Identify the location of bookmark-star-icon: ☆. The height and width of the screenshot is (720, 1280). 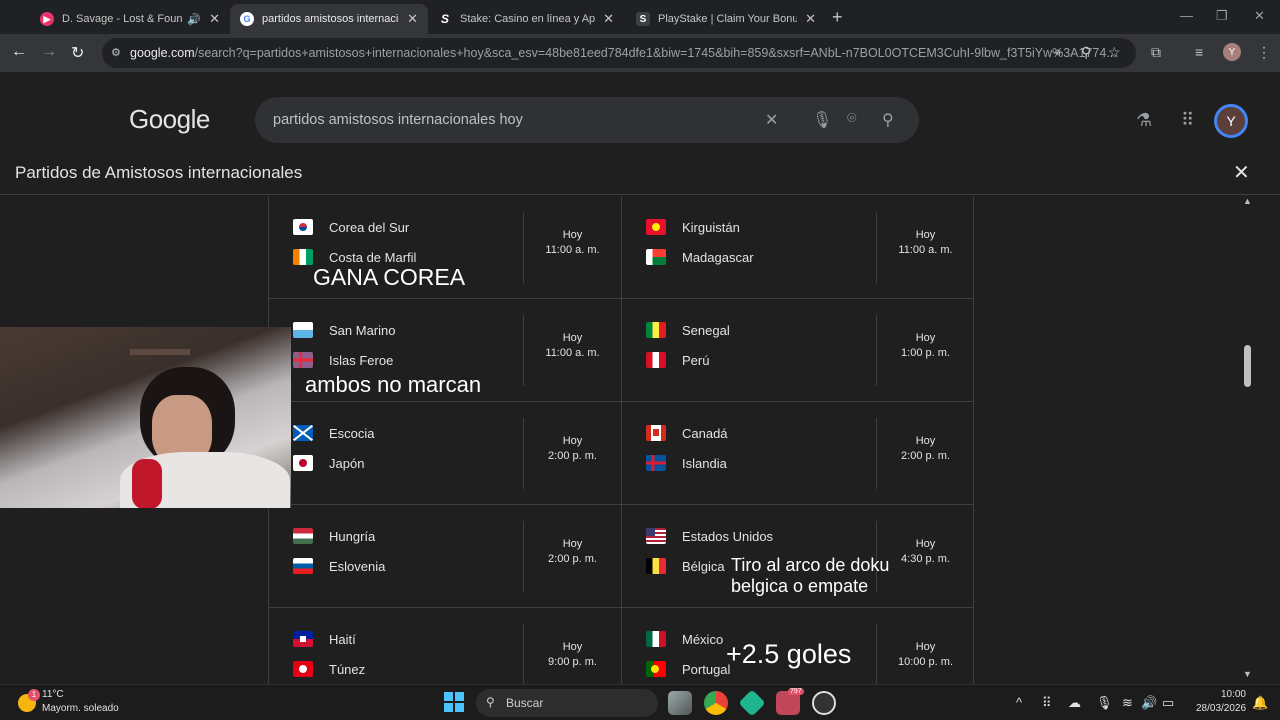
(1114, 52).